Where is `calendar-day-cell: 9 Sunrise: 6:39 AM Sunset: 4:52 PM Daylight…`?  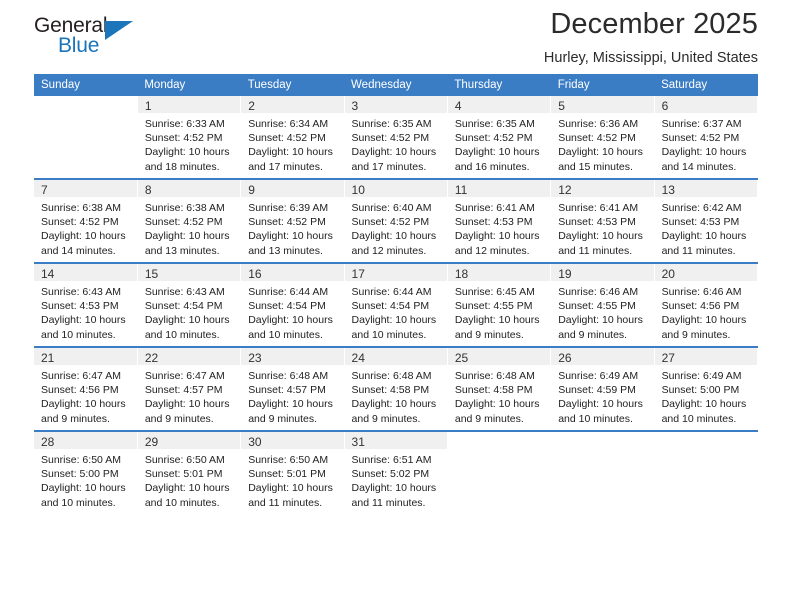
calendar-day-cell: 9 Sunrise: 6:39 AM Sunset: 4:52 PM Daylight… is located at coordinates (292, 220).